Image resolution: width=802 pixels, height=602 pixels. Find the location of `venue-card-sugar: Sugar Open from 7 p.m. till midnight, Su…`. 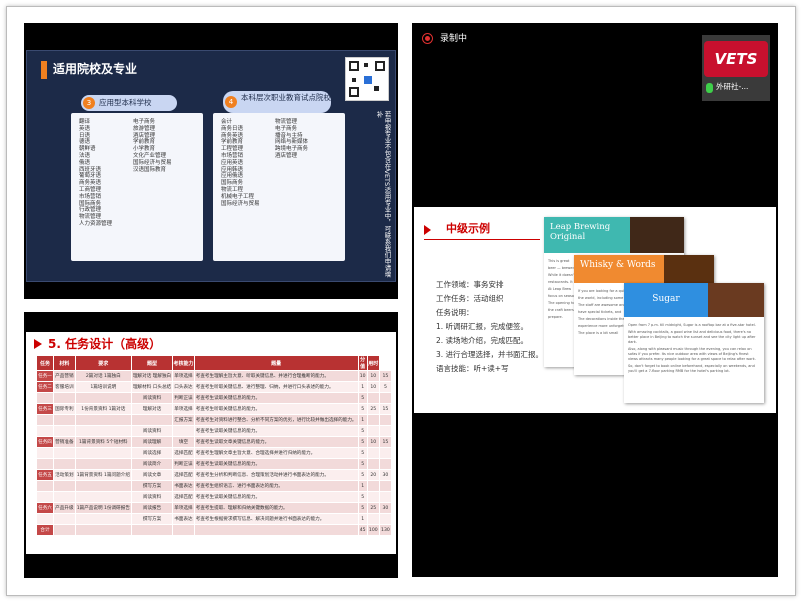

venue-card-sugar: Sugar Open from 7 p.m. till midnight, Su… is located at coordinates (694, 343).